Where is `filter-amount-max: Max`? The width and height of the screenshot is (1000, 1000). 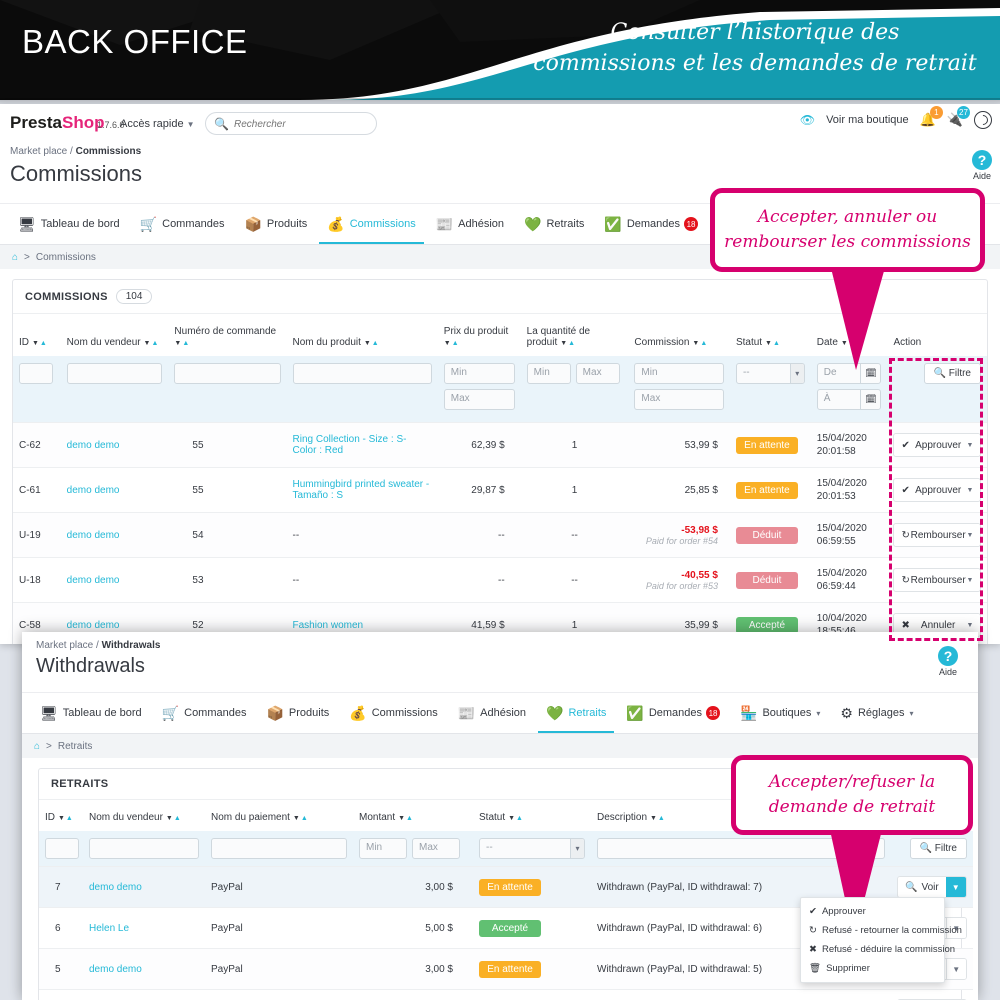
filter-amount-max: Max is located at coordinates (436, 848).